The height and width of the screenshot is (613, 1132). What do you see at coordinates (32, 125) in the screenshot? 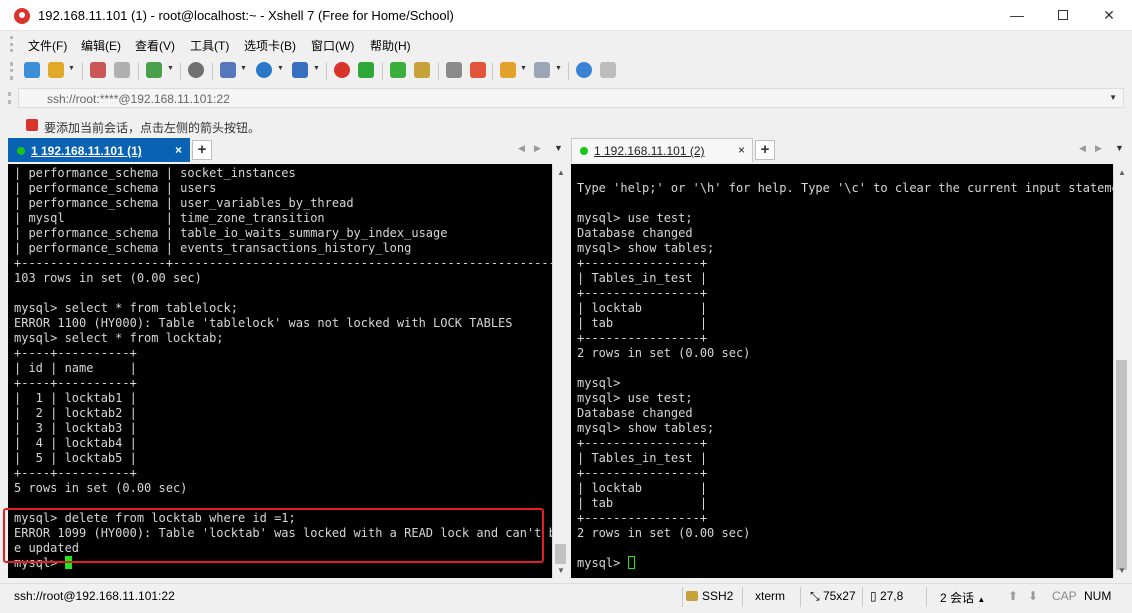
I see `bookmark-icon` at bounding box center [32, 125].